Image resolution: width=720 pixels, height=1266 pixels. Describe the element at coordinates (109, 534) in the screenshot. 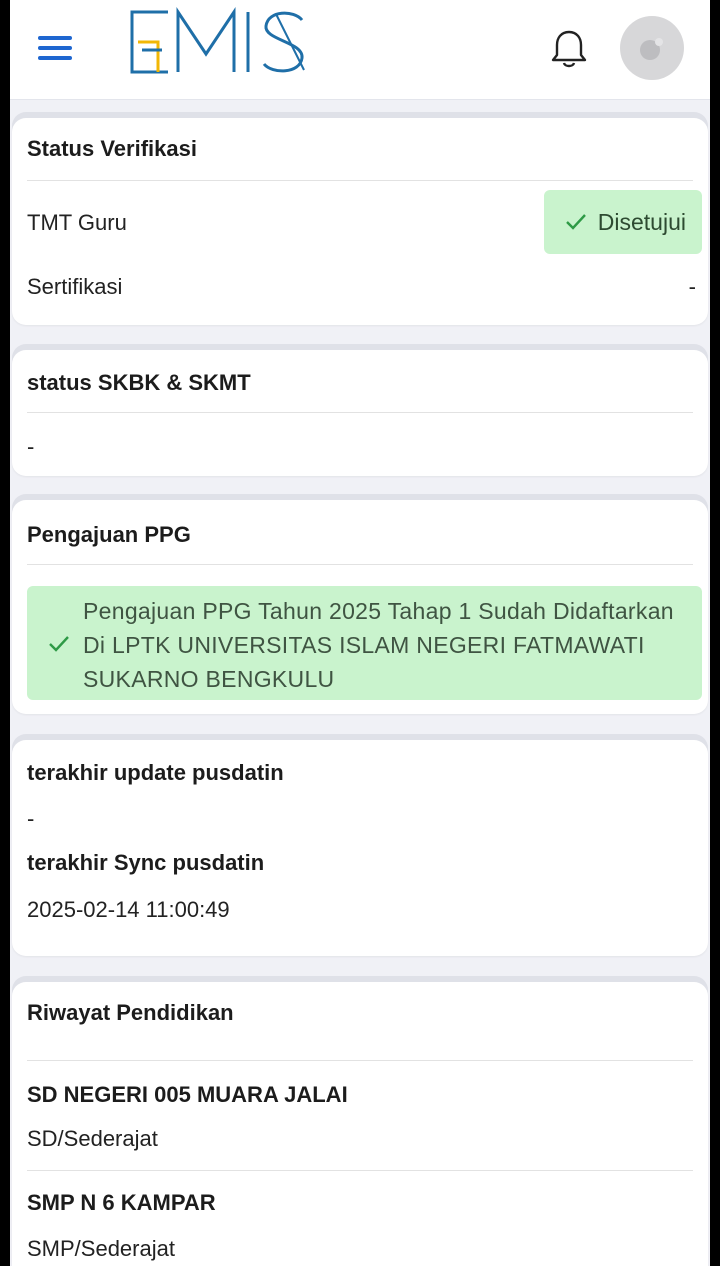

I see `card-title: Pengajuan PPG` at that location.